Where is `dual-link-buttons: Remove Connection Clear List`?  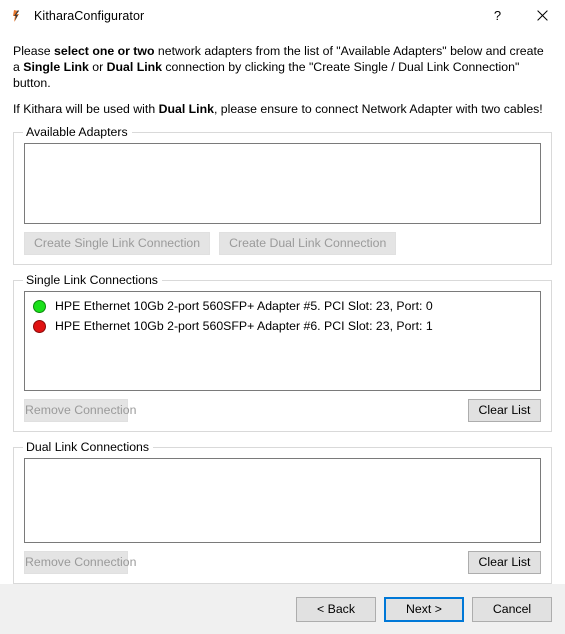
dual-link-buttons: Remove Connection Clear List is located at coordinates (282, 562).